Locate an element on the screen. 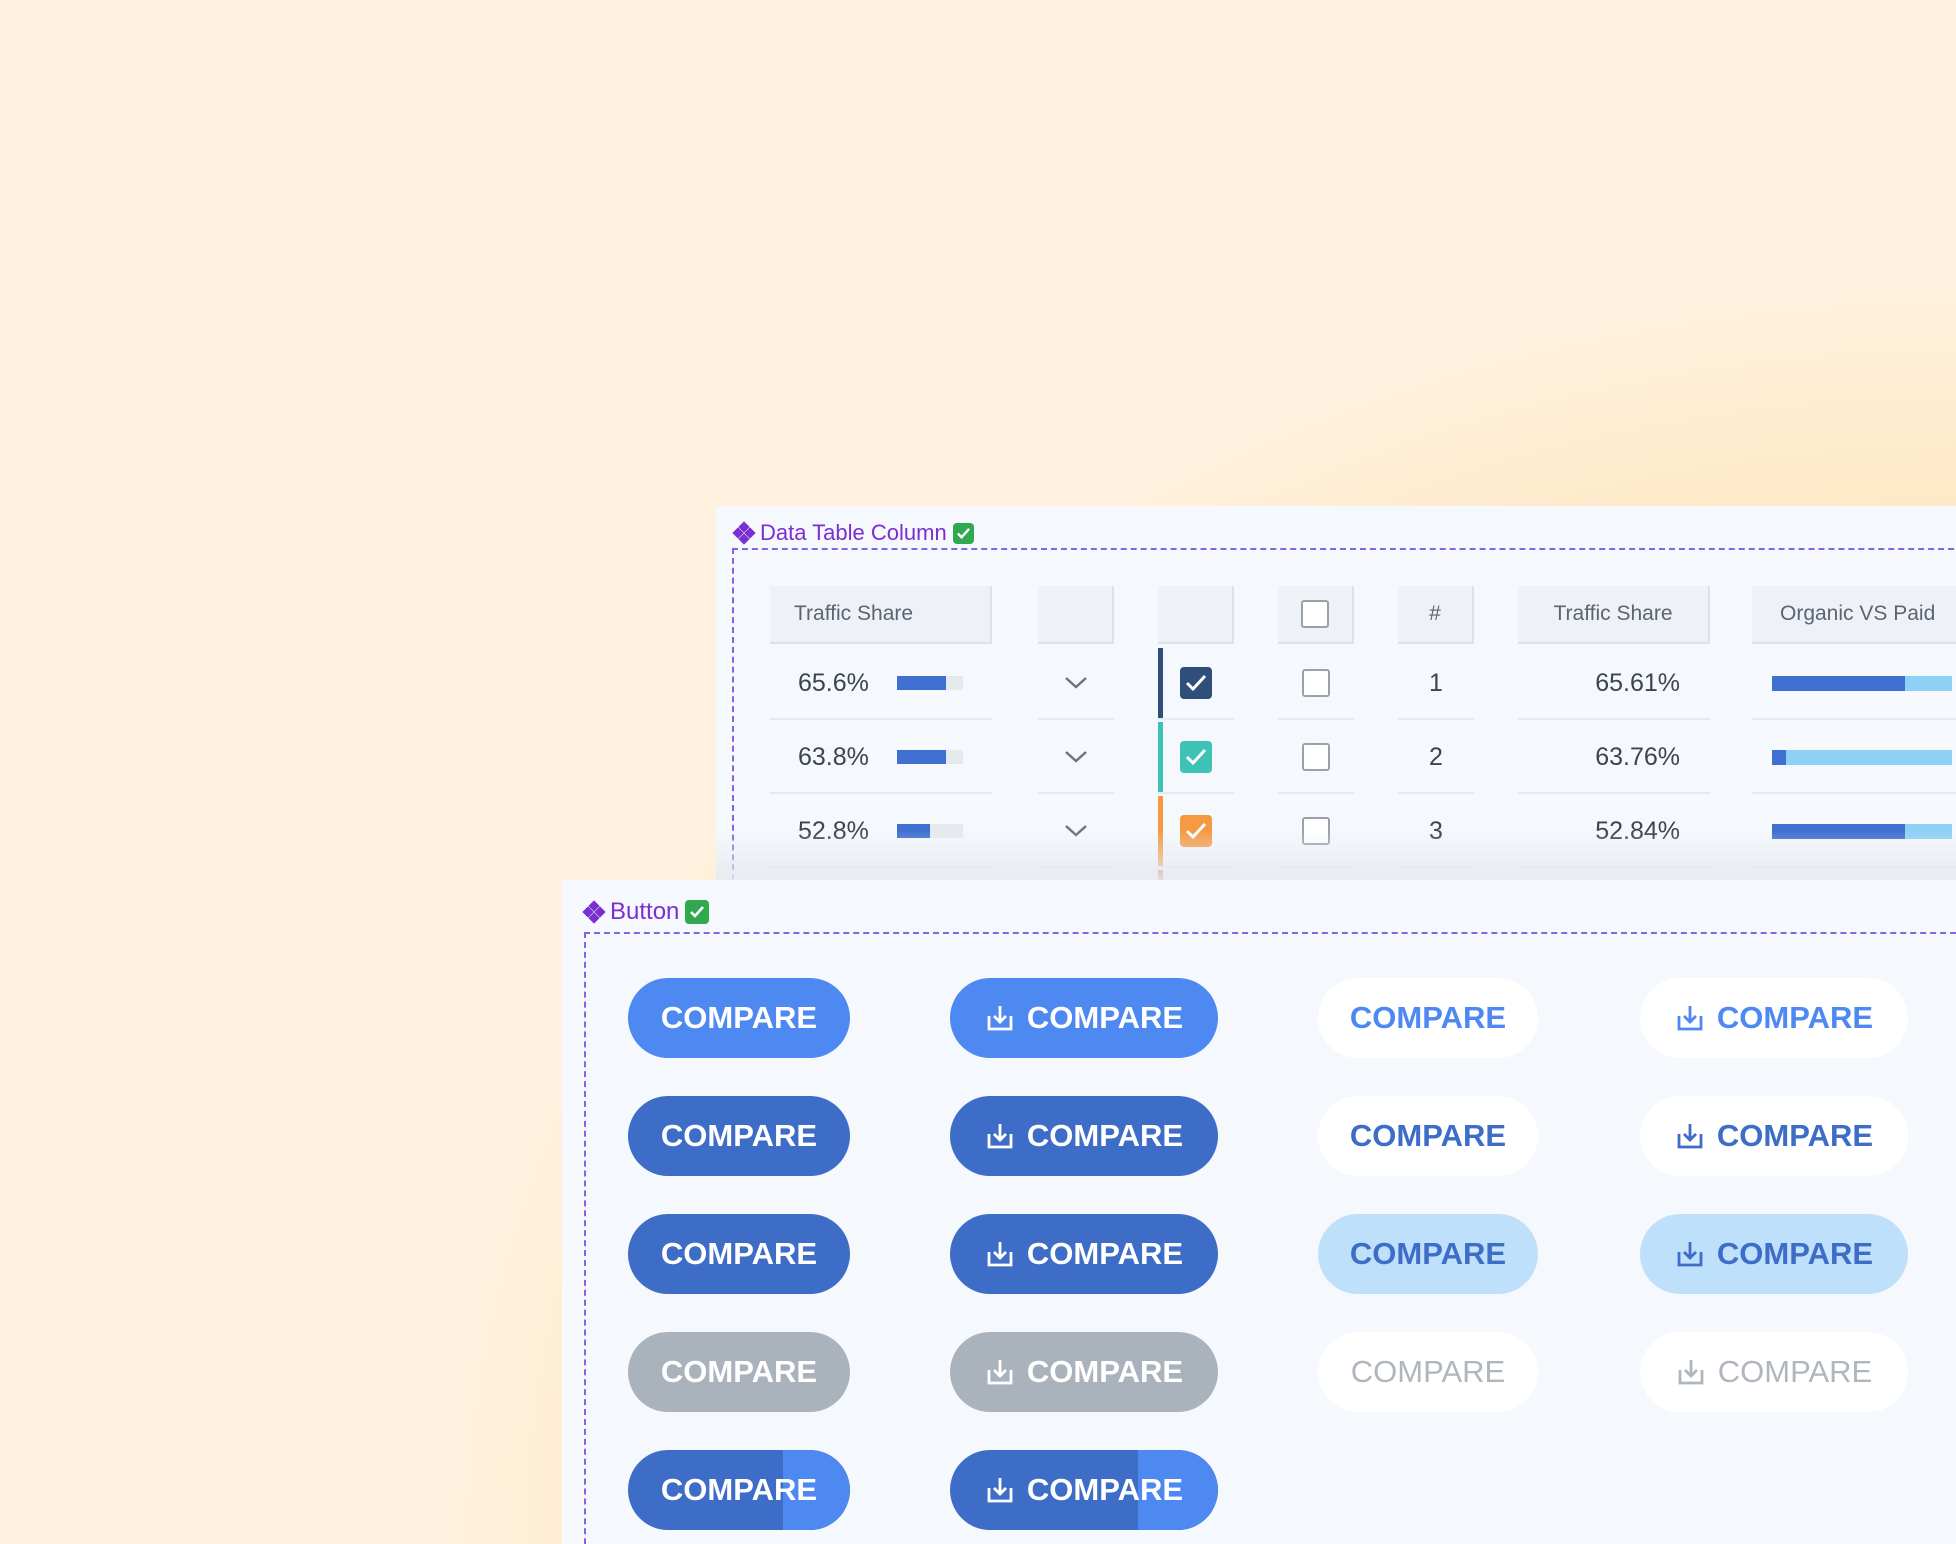 The image size is (1956, 1544). select-all-checkbox is located at coordinates (1315, 614).